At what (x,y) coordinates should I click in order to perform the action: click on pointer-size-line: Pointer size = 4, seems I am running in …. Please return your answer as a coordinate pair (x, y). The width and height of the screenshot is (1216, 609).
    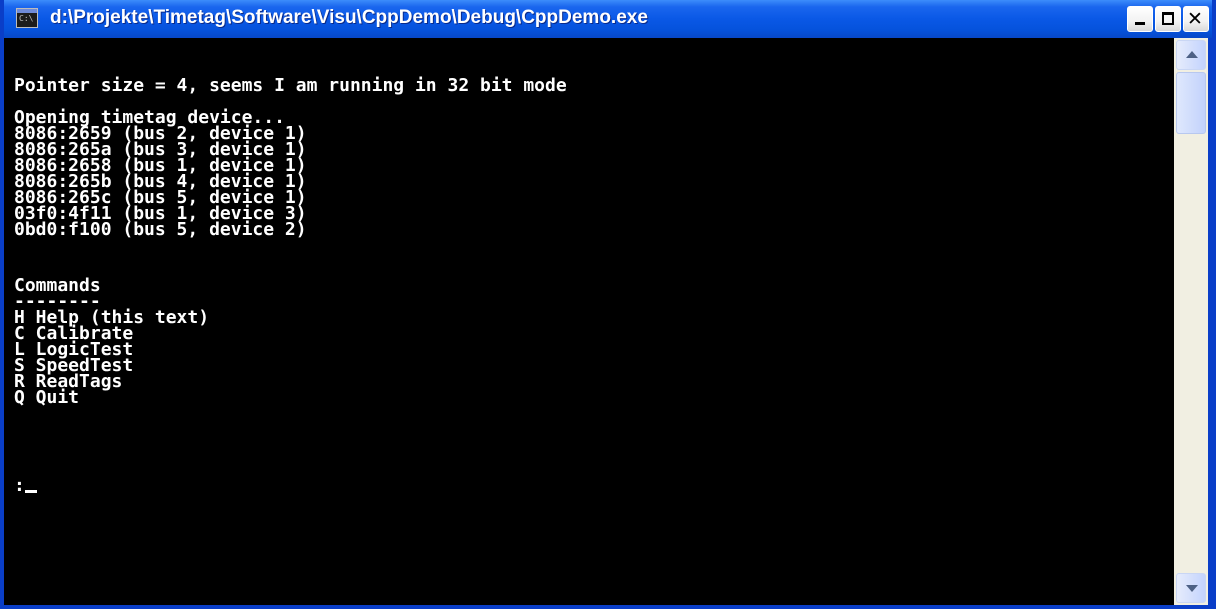
    Looking at the image, I should click on (290, 85).